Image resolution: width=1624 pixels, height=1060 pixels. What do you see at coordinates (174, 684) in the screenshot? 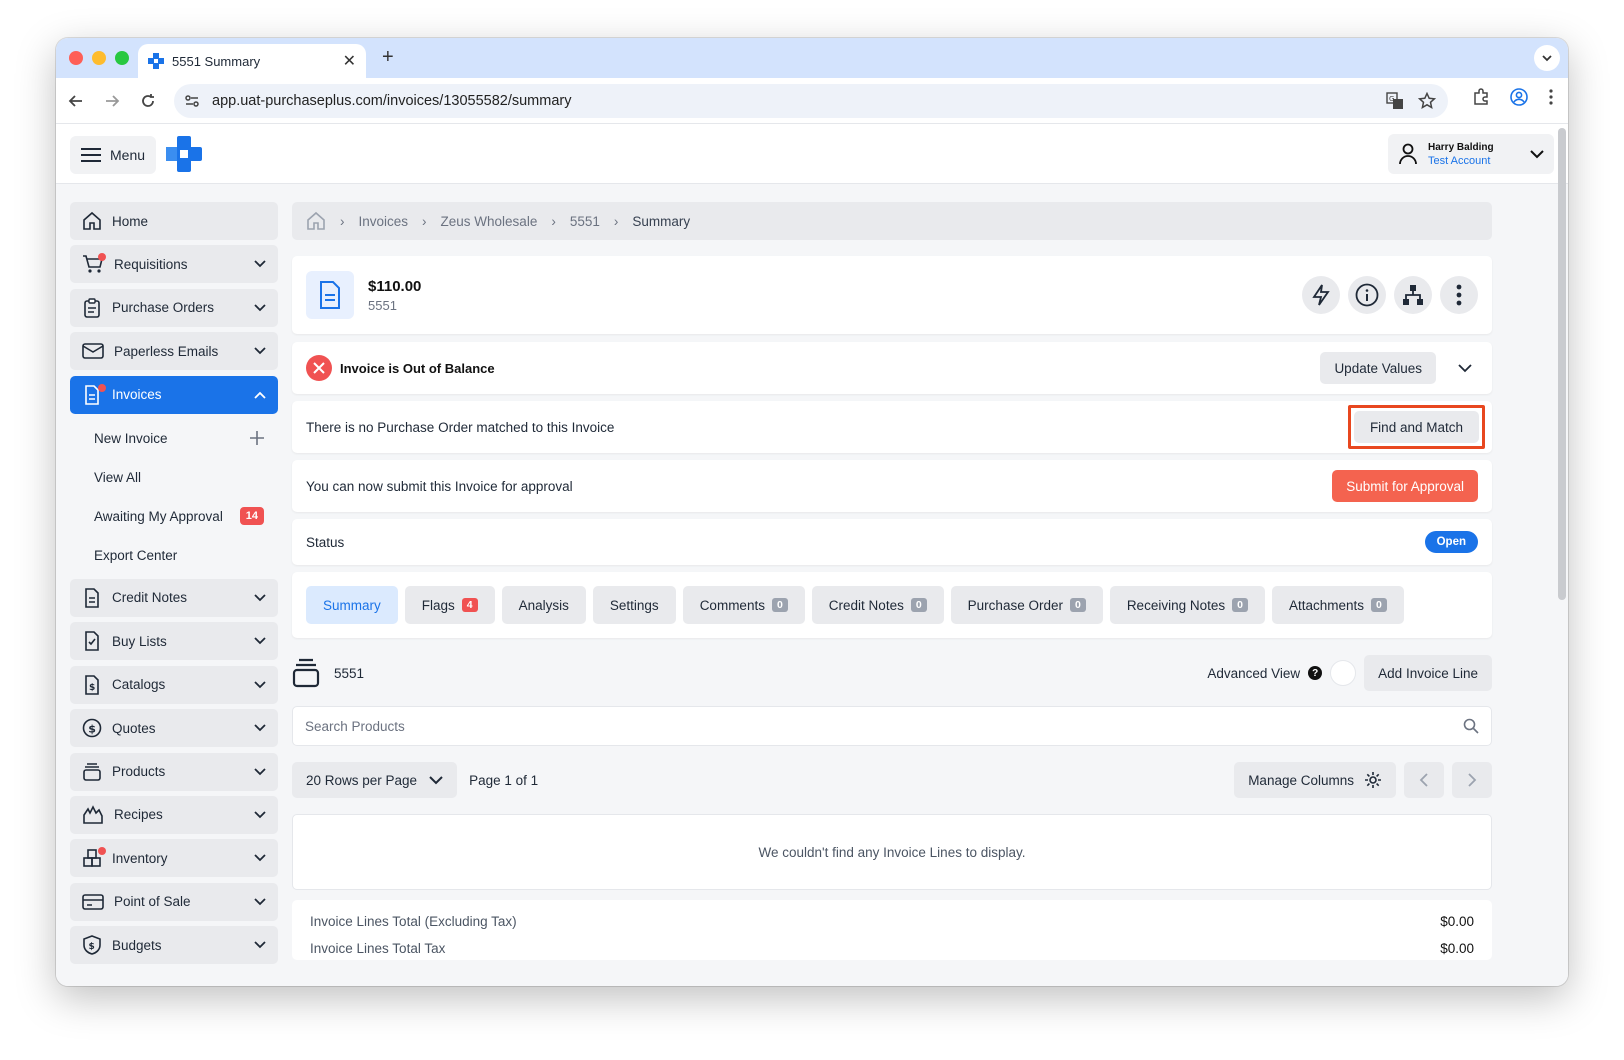
I see `sidebar-item-catalogs: $ Catalogs` at bounding box center [174, 684].